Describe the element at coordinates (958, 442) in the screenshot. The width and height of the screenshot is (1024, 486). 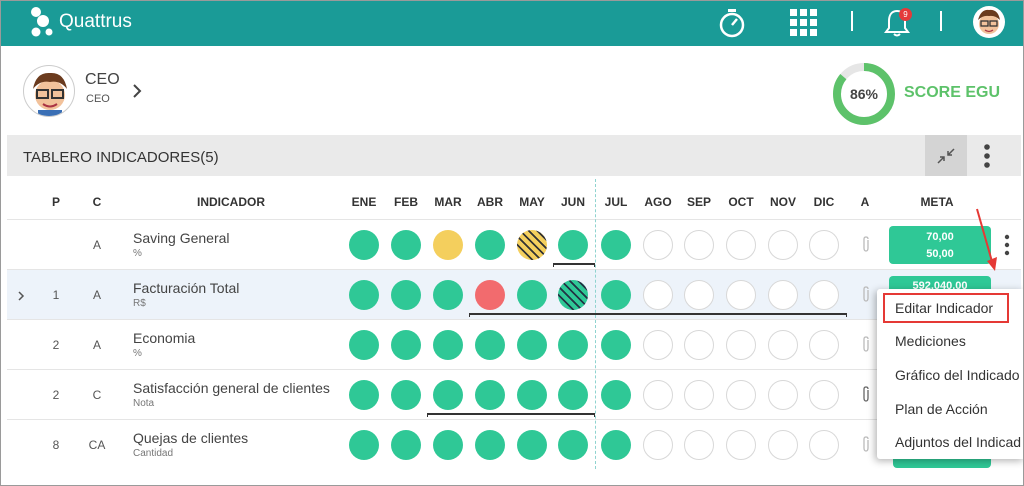
I see `menu-item-adjuntos: Adjuntos del Indicad` at that location.